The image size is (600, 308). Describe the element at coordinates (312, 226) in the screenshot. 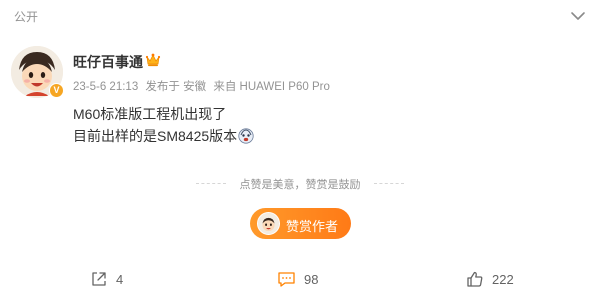

I see `reward-button-label: 赞赏作者` at that location.